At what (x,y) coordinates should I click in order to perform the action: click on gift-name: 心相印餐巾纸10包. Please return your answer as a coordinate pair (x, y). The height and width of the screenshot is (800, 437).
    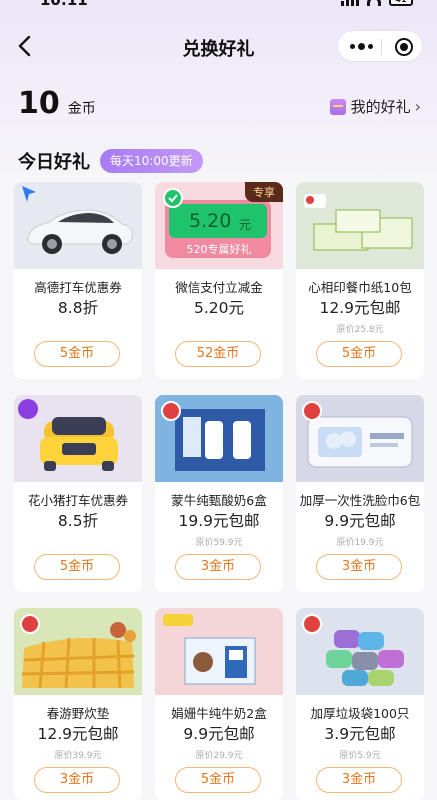
    Looking at the image, I should click on (360, 287).